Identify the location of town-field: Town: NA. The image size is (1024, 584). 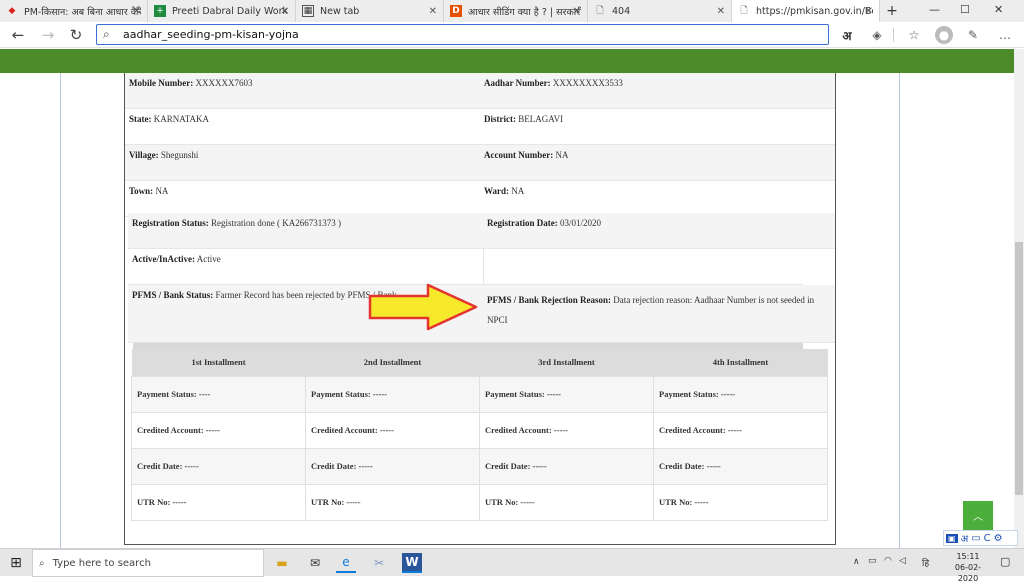
(302, 199).